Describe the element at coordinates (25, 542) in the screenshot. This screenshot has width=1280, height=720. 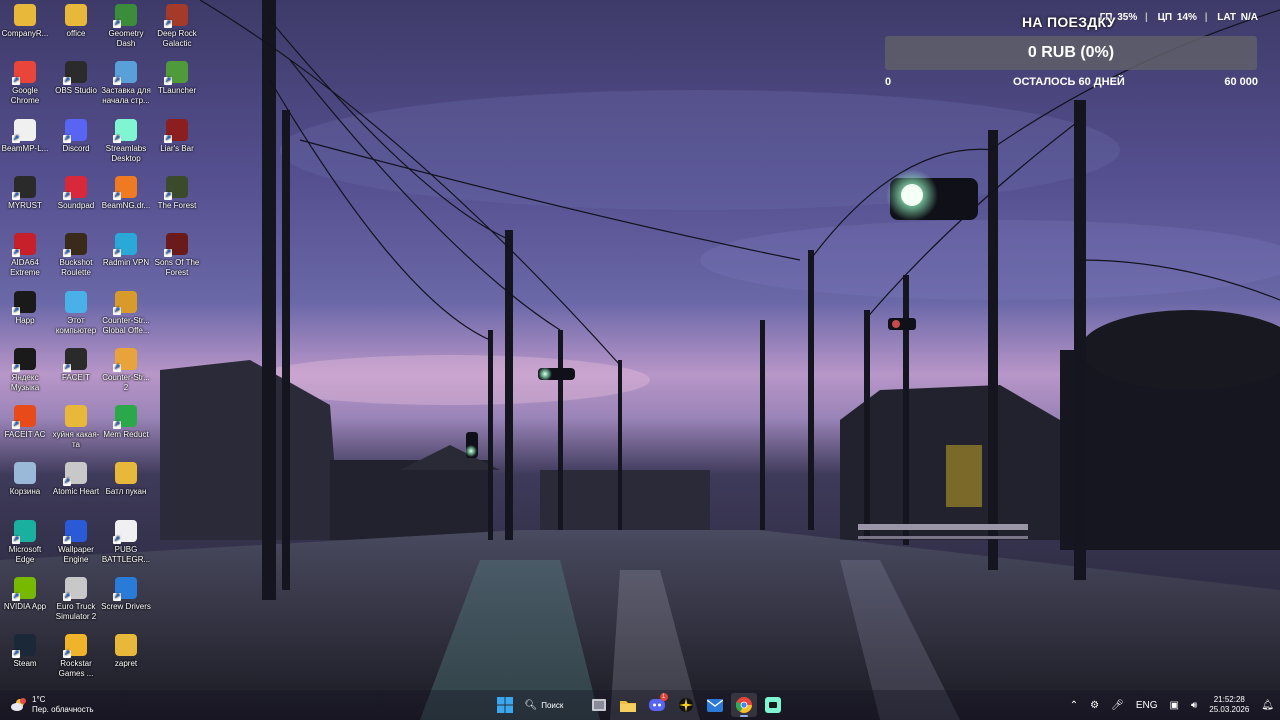
I see `desktop-icon: ↗ Microsoft Edge` at that location.